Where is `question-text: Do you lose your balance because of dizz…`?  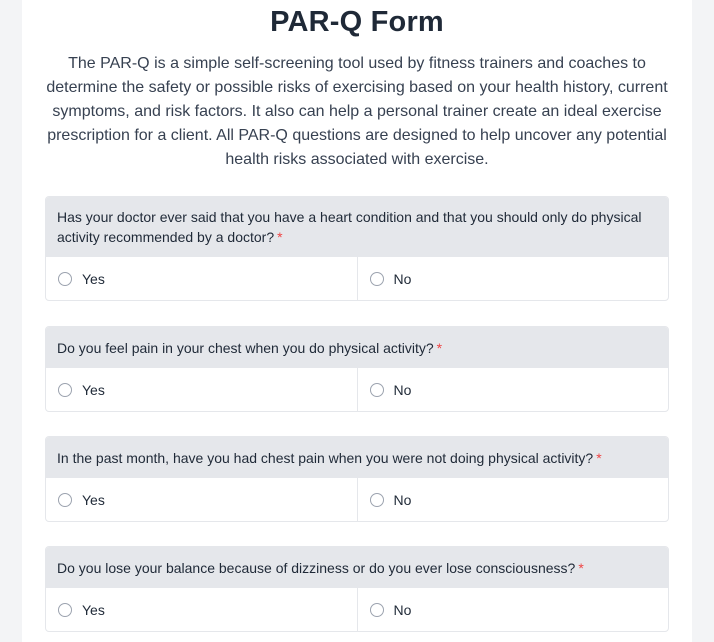
question-text: Do you lose your balance because of dizz… is located at coordinates (316, 567).